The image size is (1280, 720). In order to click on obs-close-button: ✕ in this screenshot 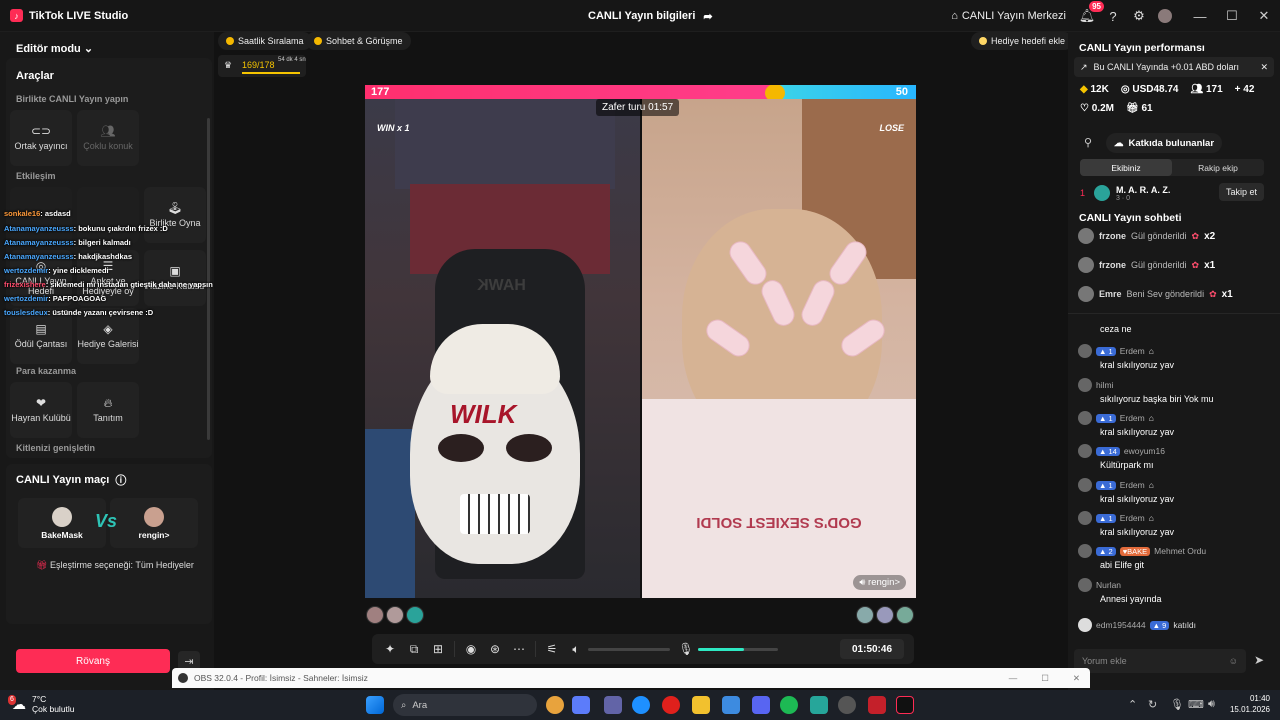, I will do `click(1076, 678)`.